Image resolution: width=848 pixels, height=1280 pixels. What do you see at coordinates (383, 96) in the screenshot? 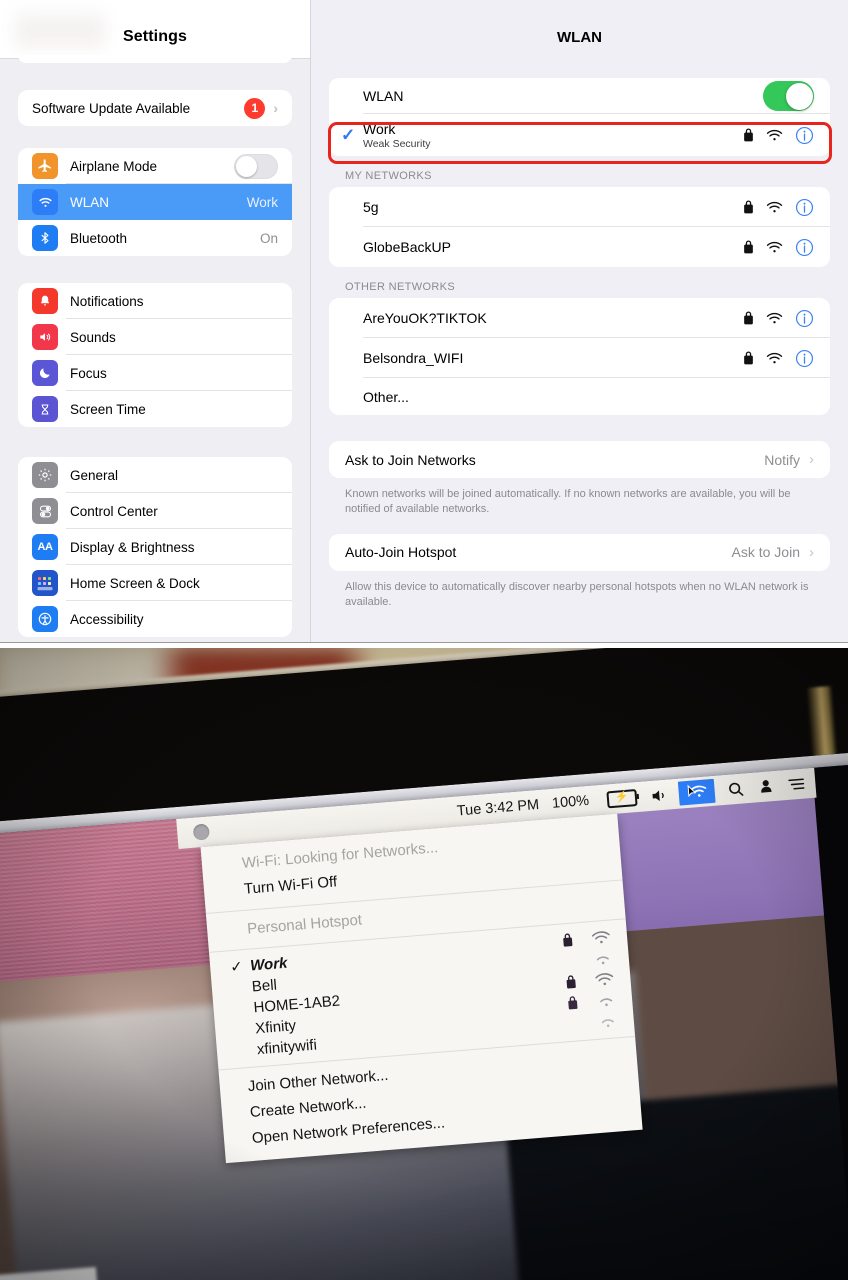
I see `wlan-toggle-label: WLAN` at bounding box center [383, 96].